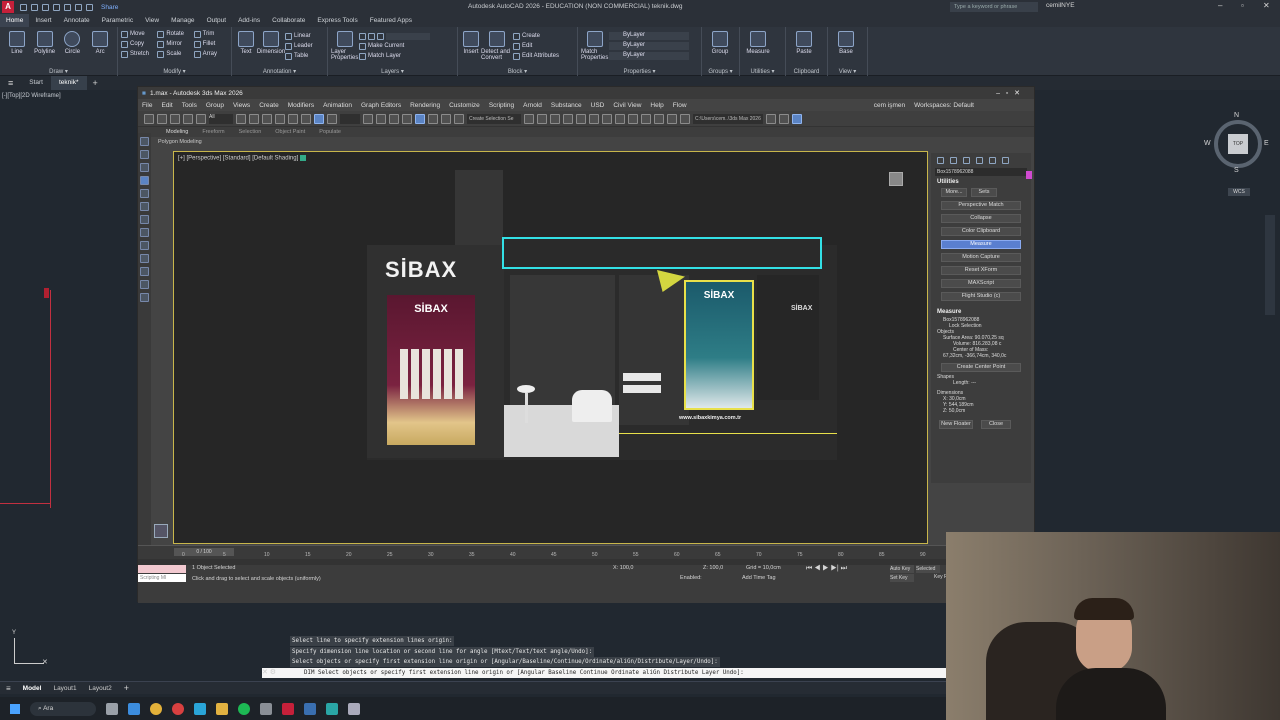 The width and height of the screenshot is (1280, 720). Describe the element at coordinates (144, 297) in the screenshot. I see `systems-icon` at that location.